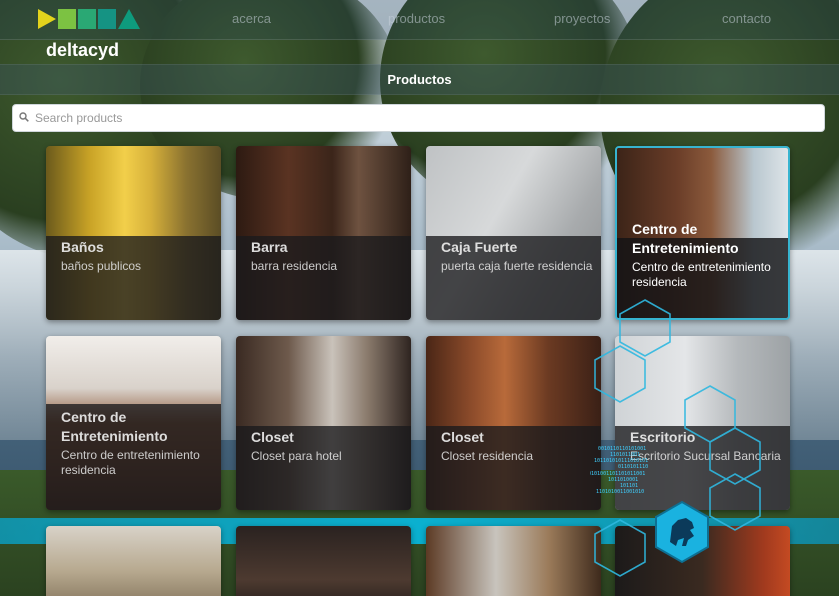 This screenshot has height=596, width=839. I want to click on product-card-closet-residencia: Closet Closet residencia, so click(513, 423).